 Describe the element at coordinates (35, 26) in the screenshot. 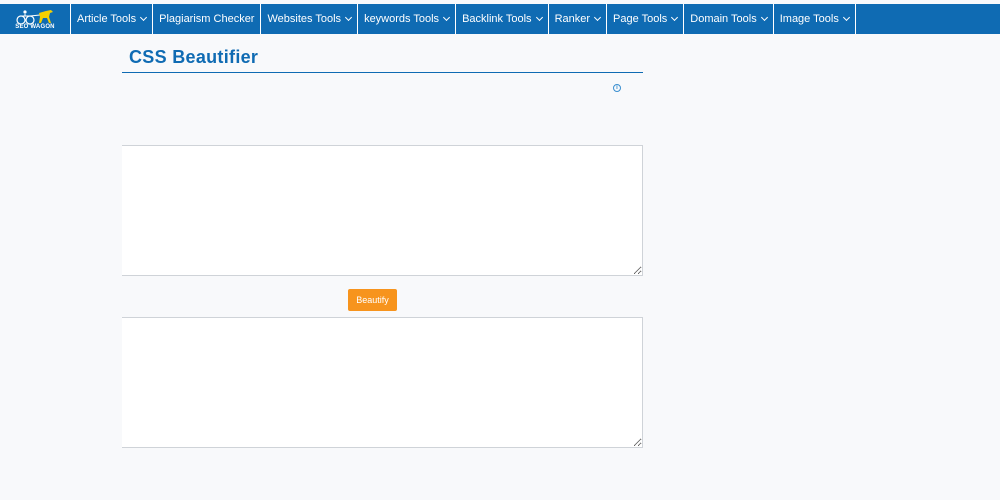

I see `logo-text: SEO WAGON` at that location.